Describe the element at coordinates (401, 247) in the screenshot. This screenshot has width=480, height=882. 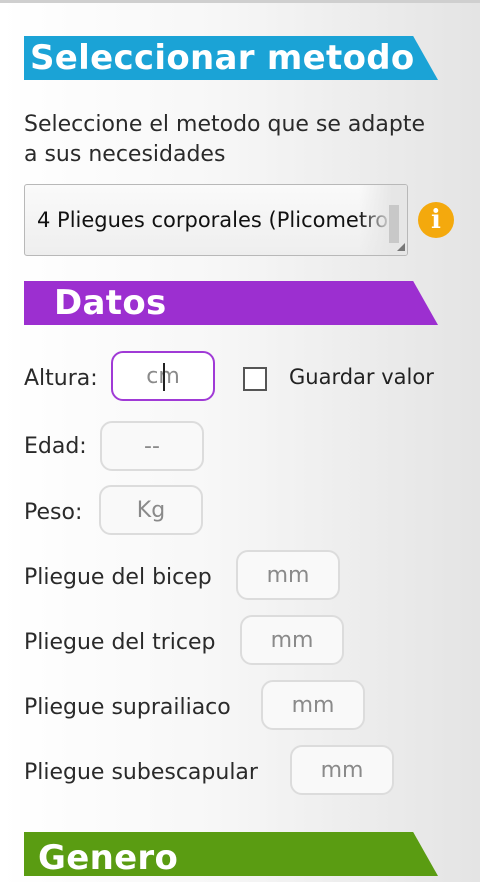
I see `spinner-dropdown-icon` at that location.